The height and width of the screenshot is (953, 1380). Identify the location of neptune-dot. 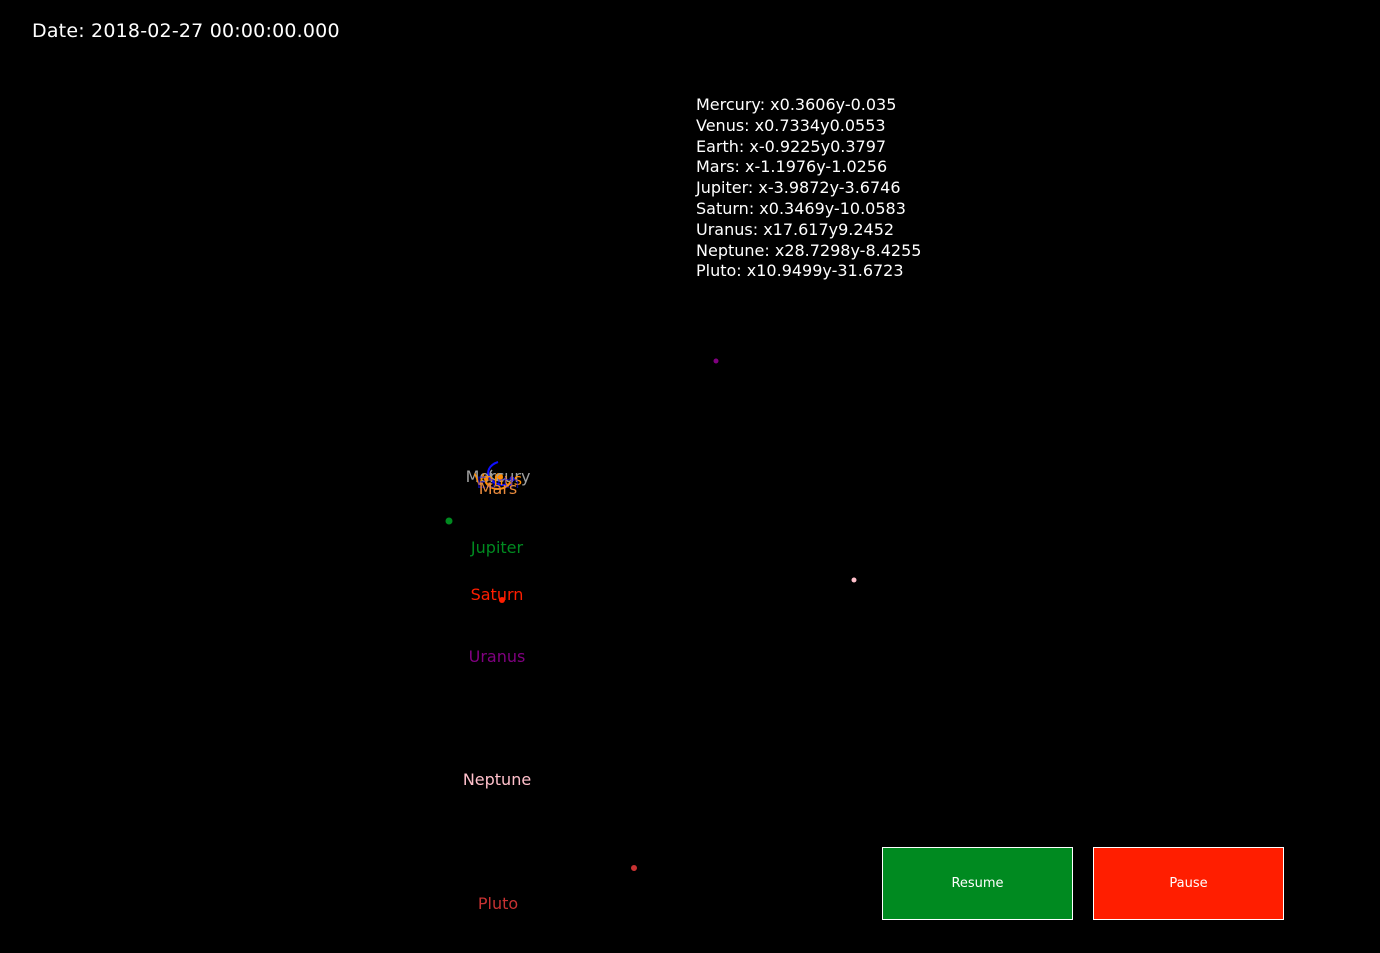
(854, 580).